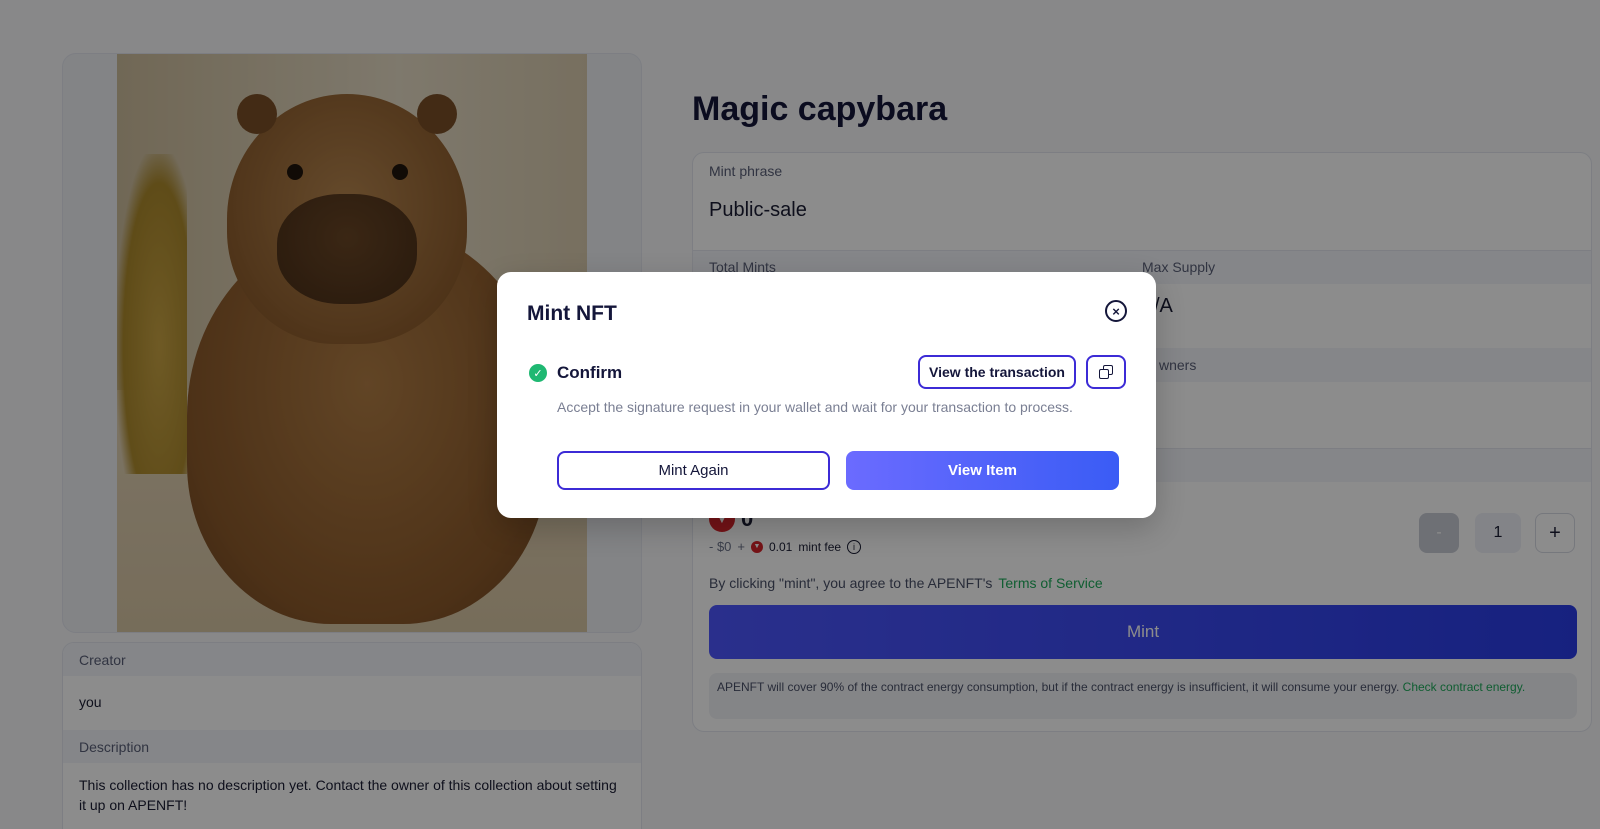 This screenshot has width=1600, height=829. Describe the element at coordinates (538, 373) in the screenshot. I see `check-circle-icon: ✓` at that location.